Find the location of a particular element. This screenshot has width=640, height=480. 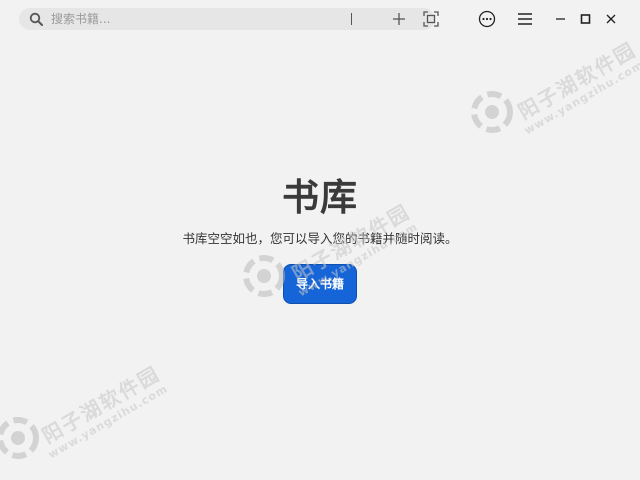

more-horizontal-icon is located at coordinates (487, 19).